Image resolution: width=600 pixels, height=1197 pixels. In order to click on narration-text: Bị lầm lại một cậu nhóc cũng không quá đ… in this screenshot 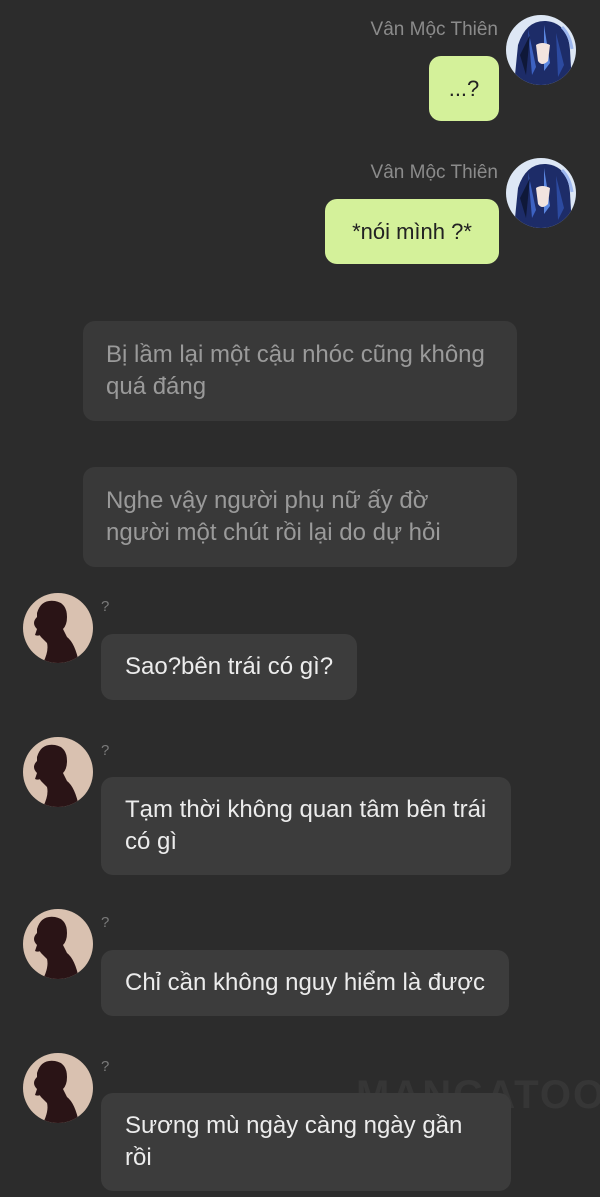, I will do `click(295, 370)`.